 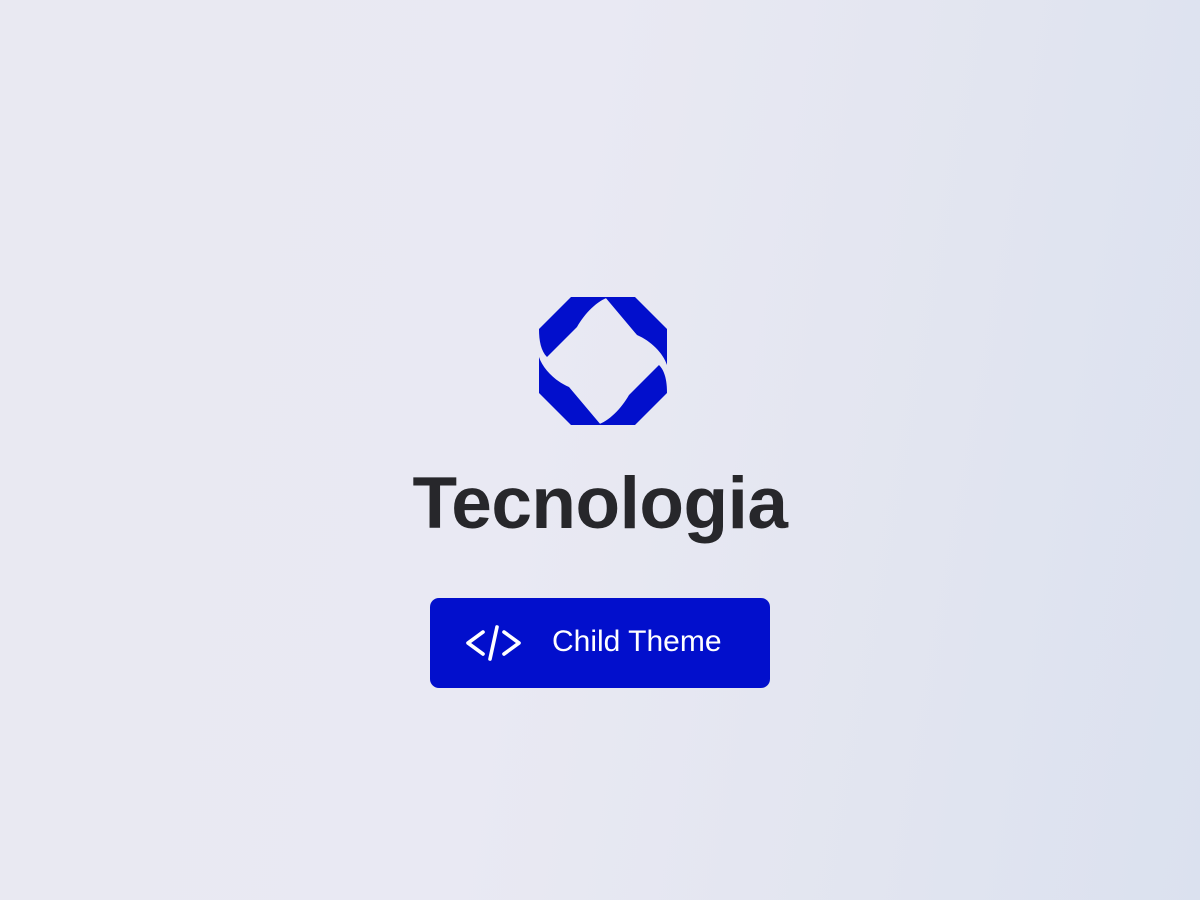 I want to click on child-theme-button: Child Theme, so click(x=600, y=643).